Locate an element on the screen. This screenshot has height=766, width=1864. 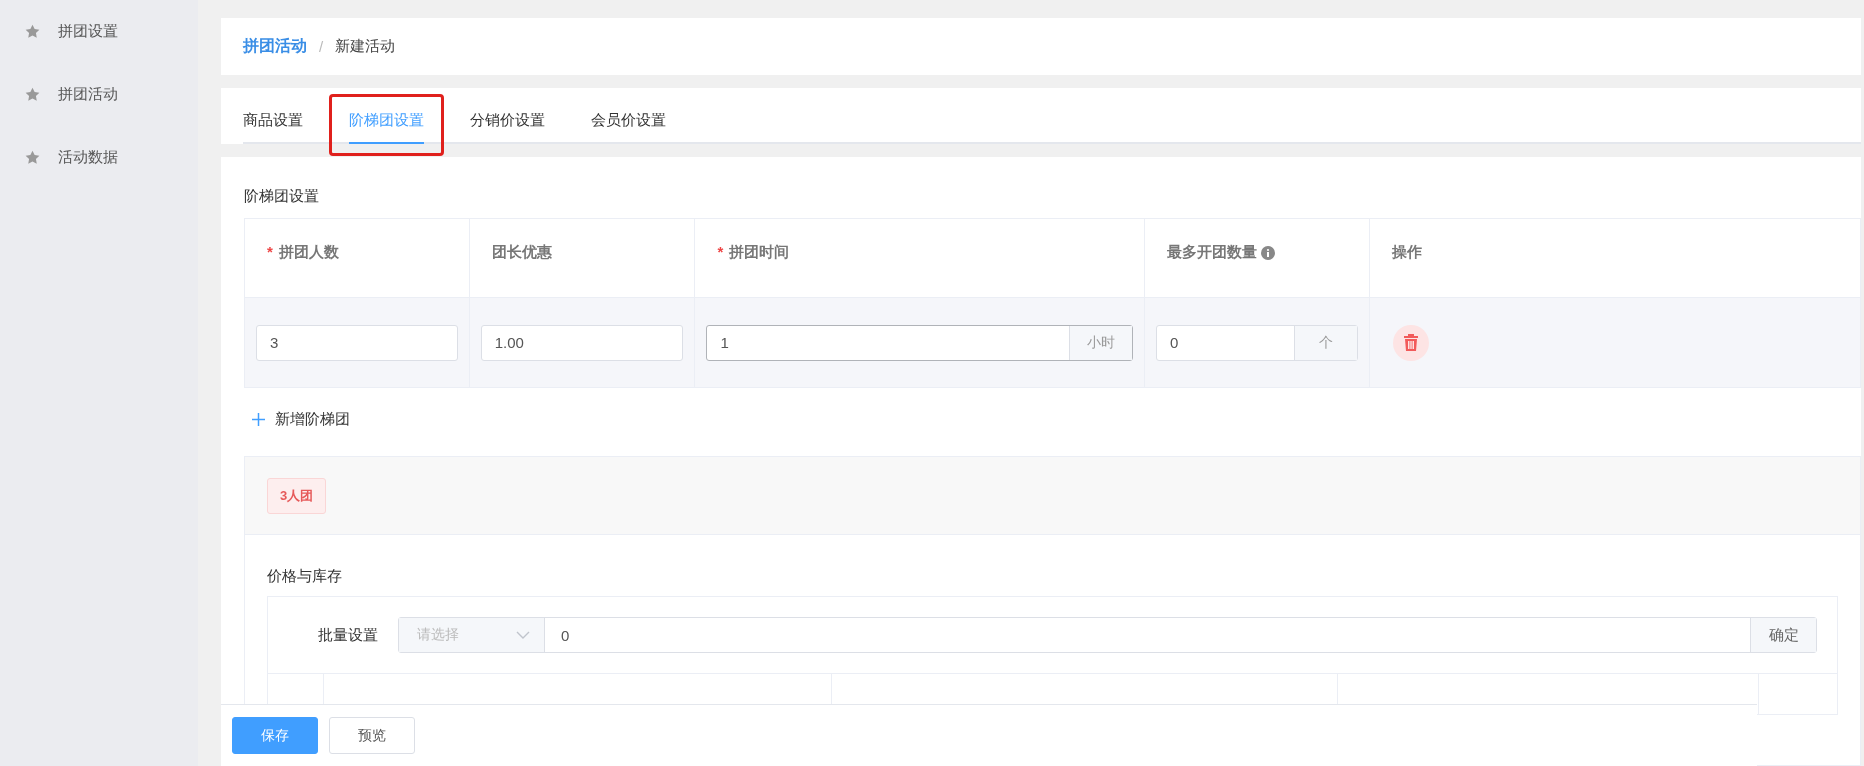
section-title: 价格与库存 is located at coordinates (305, 576).